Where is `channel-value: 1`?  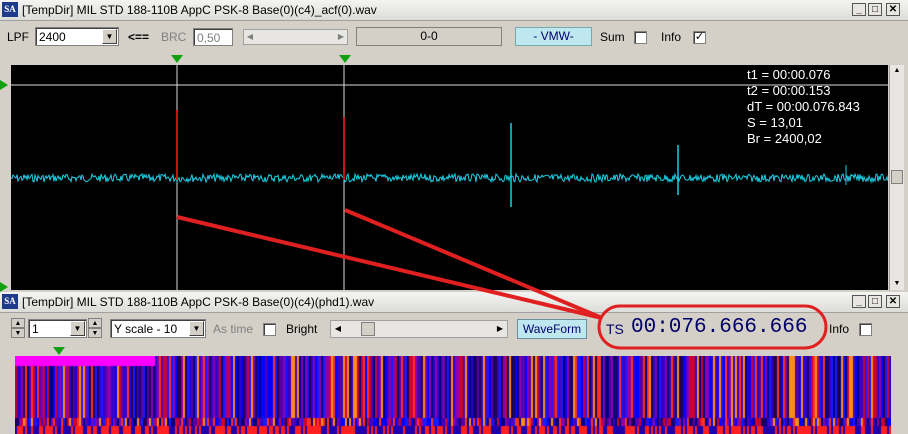
channel-value: 1 is located at coordinates (35, 329).